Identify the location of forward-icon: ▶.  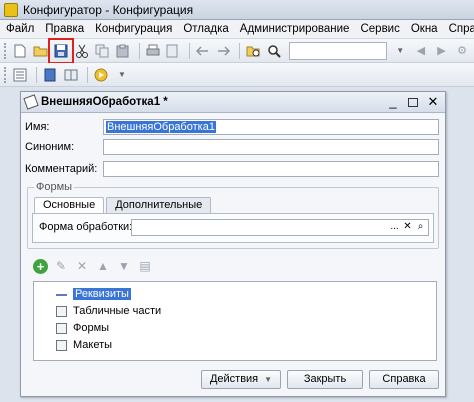
(441, 51).